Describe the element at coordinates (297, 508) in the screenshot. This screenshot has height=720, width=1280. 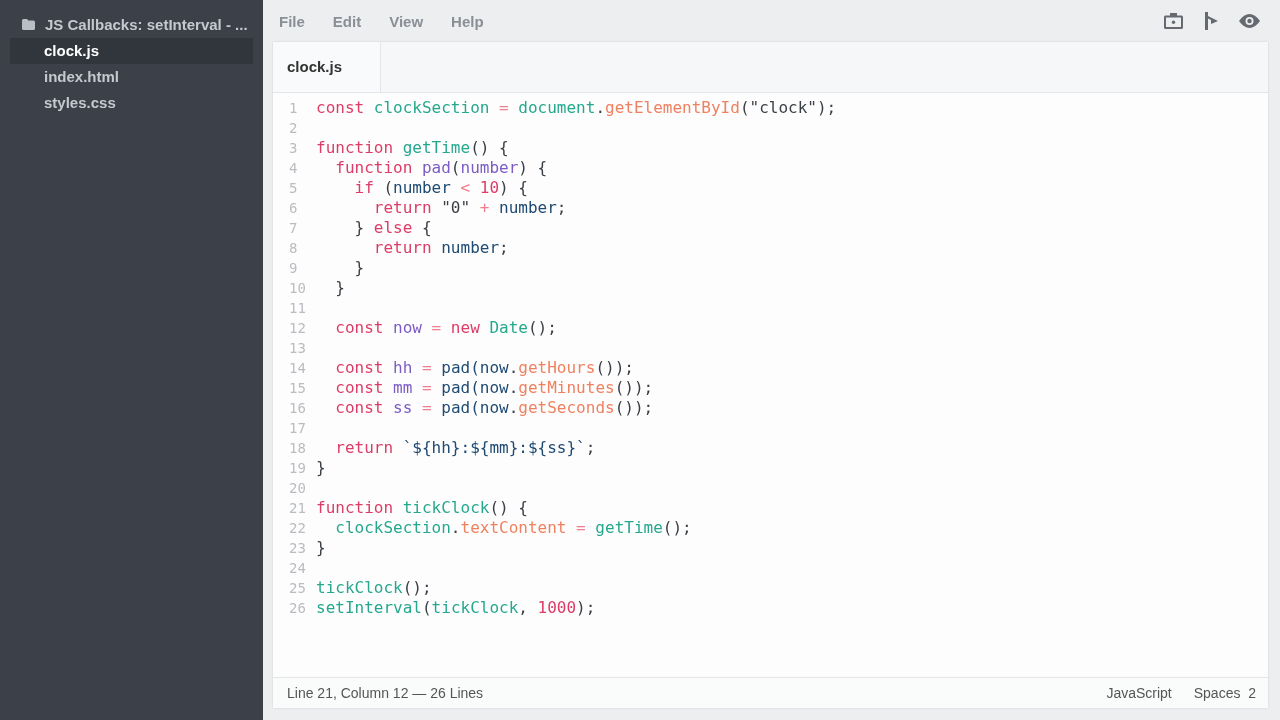
I see `line-number: 21` at that location.